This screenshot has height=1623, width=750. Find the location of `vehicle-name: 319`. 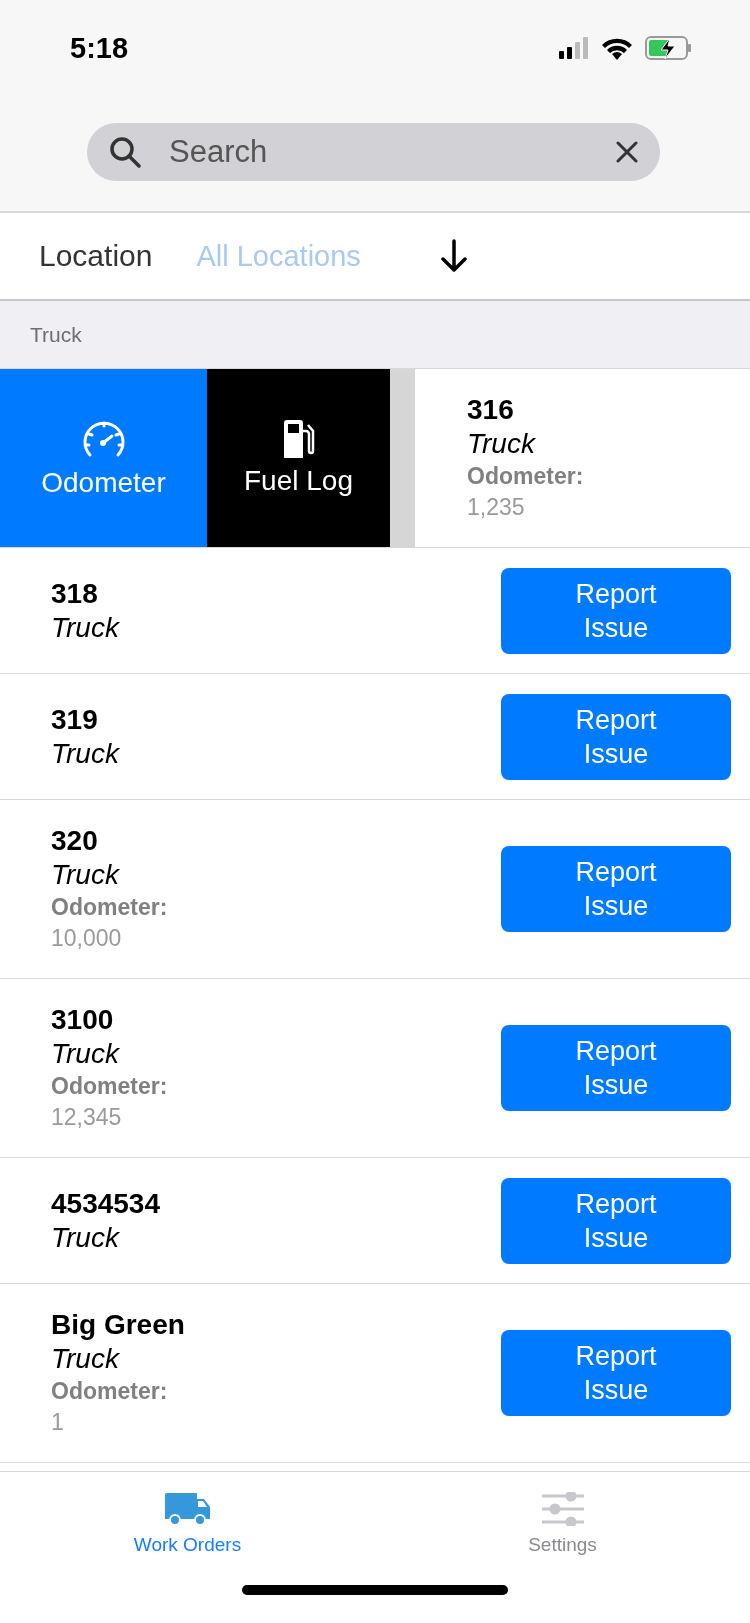

vehicle-name: 319 is located at coordinates (74, 719).